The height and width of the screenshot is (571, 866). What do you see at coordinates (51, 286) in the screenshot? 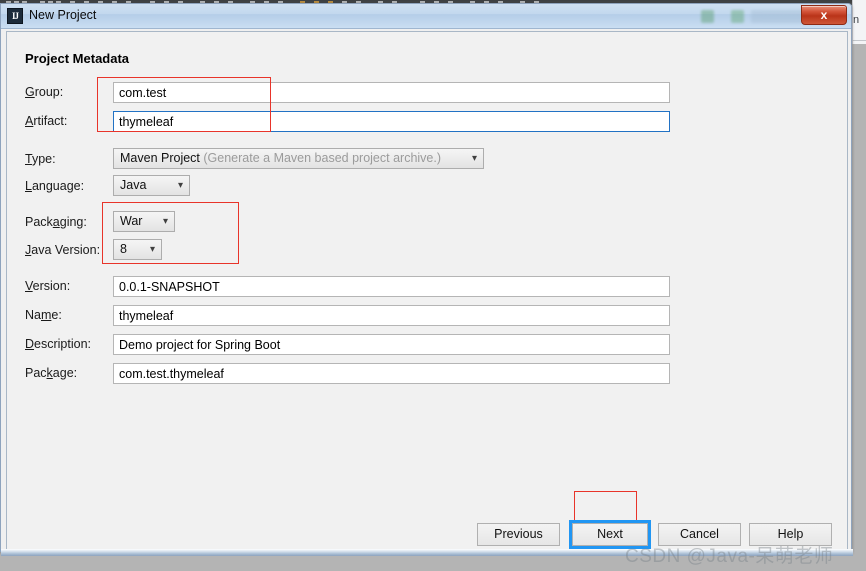
I see `label-version-text: ersion:` at bounding box center [51, 286].